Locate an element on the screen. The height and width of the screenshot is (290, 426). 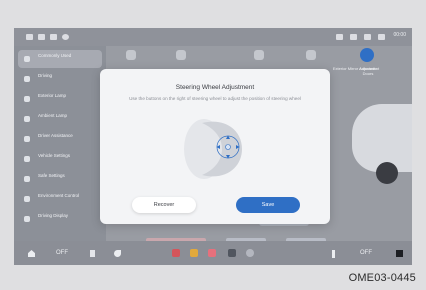
sidebar-item-label: Safe Settings is located at coordinates (51, 175).